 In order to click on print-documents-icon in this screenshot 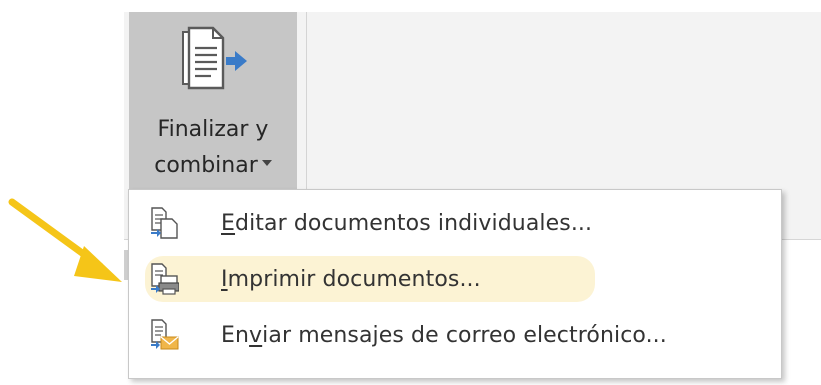, I will do `click(165, 279)`.